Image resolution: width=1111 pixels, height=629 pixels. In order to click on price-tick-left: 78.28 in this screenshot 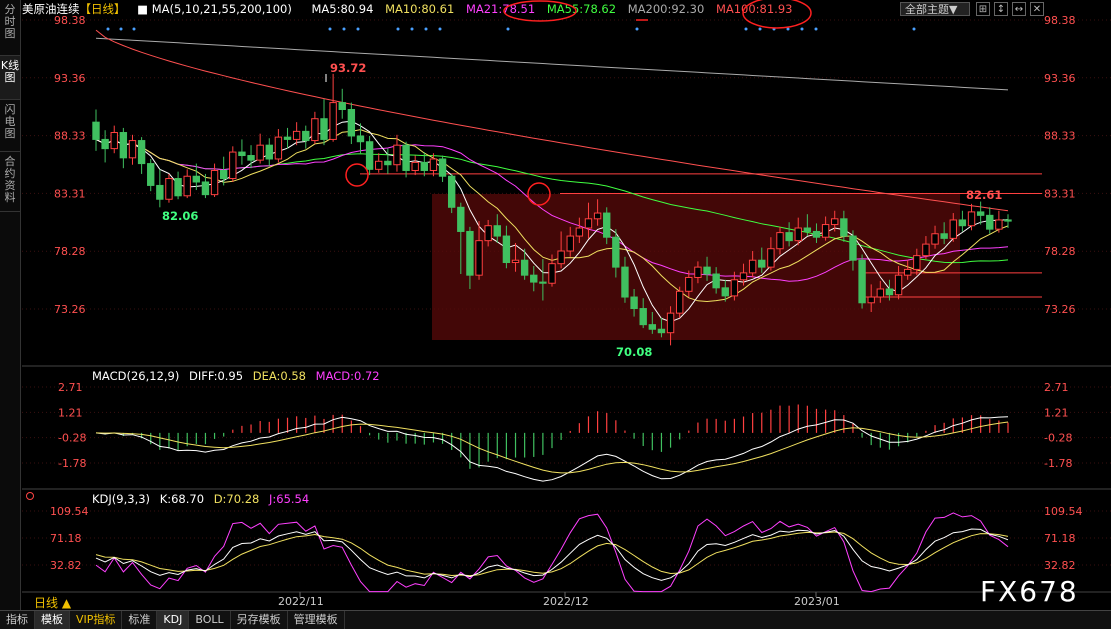, I will do `click(70, 251)`.